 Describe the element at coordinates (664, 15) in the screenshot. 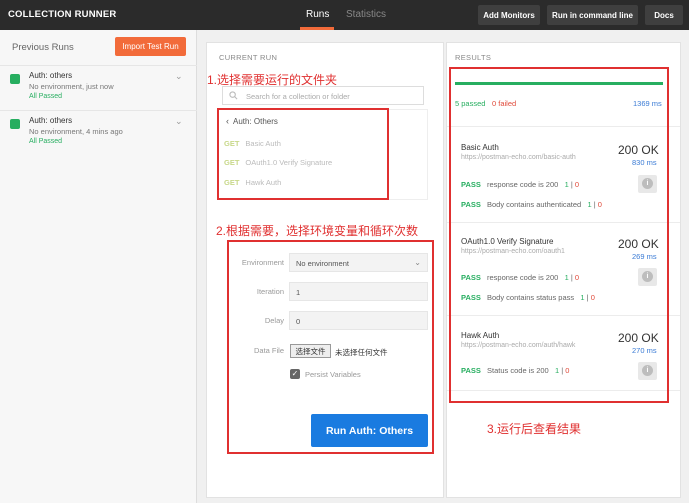

I see `docs-button: Docs` at that location.